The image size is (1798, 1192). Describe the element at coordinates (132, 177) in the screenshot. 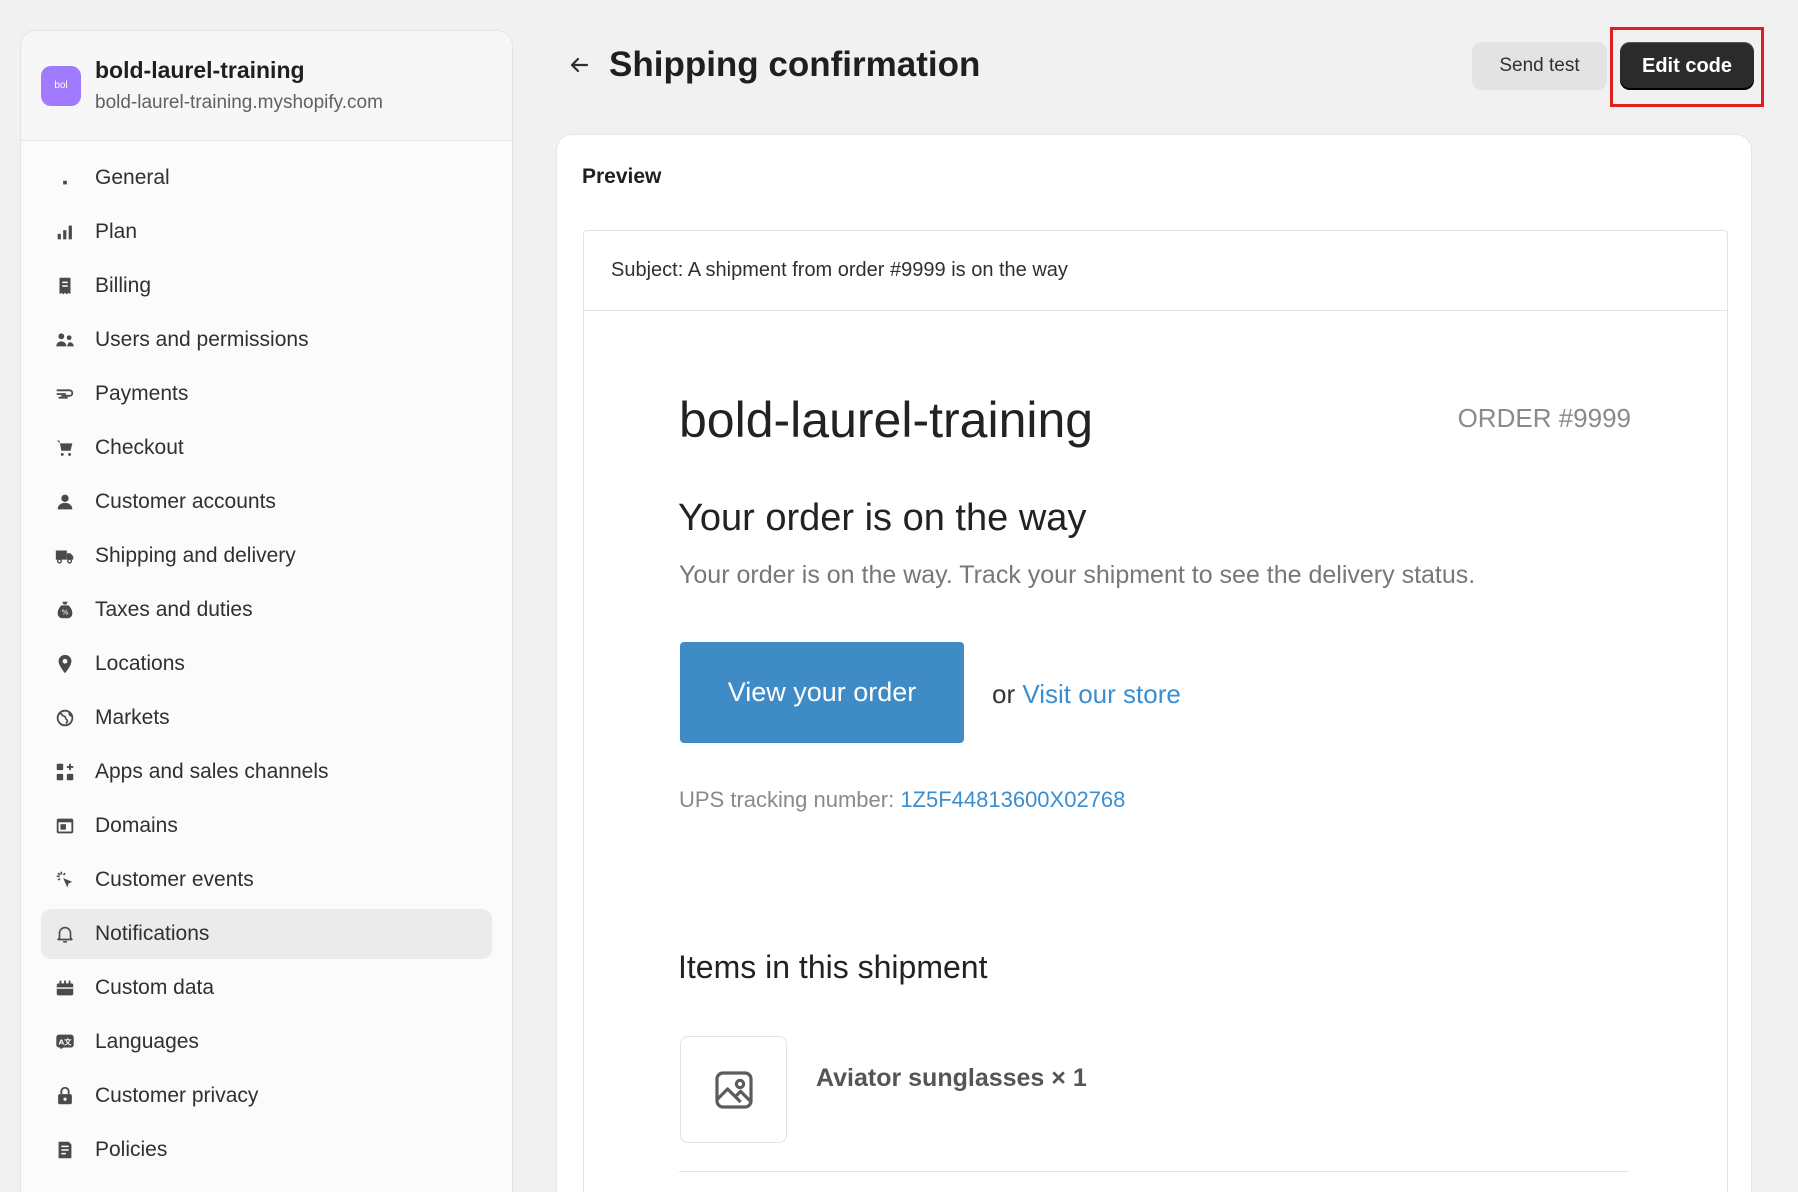

I see `sidebar-item-label: General` at that location.